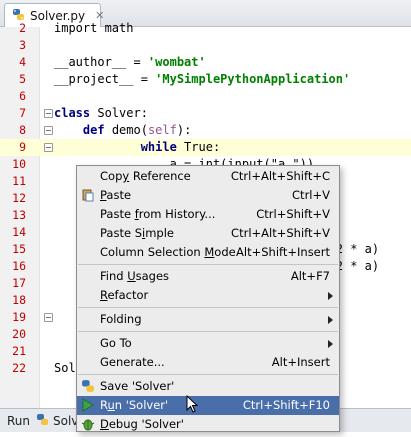 The width and height of the screenshot is (411, 437). Describe the element at coordinates (130, 62) in the screenshot. I see `code-text: __author__ = 'wombat'` at that location.